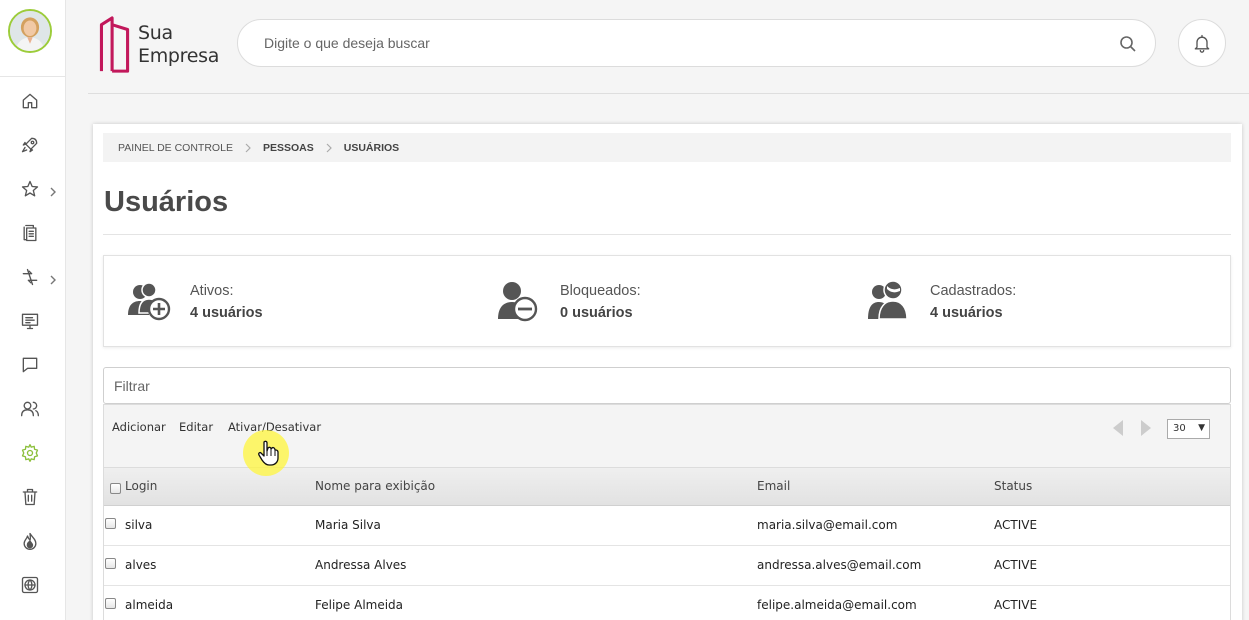 The height and width of the screenshot is (620, 1249). I want to click on column-header-email: Email, so click(773, 486).